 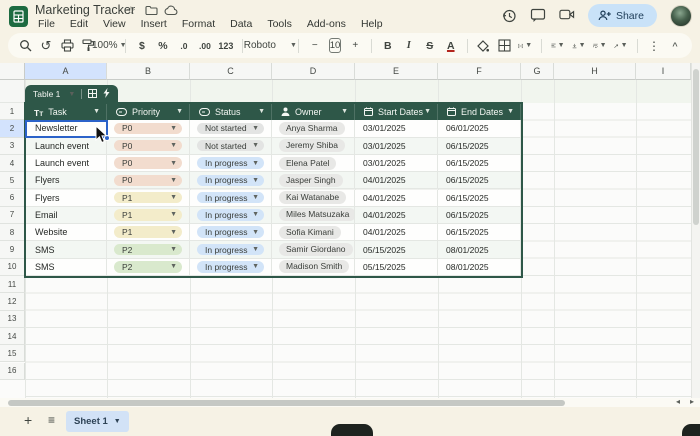 What do you see at coordinates (695, 230) in the screenshot?
I see `vertical-scrollbar` at bounding box center [695, 230].